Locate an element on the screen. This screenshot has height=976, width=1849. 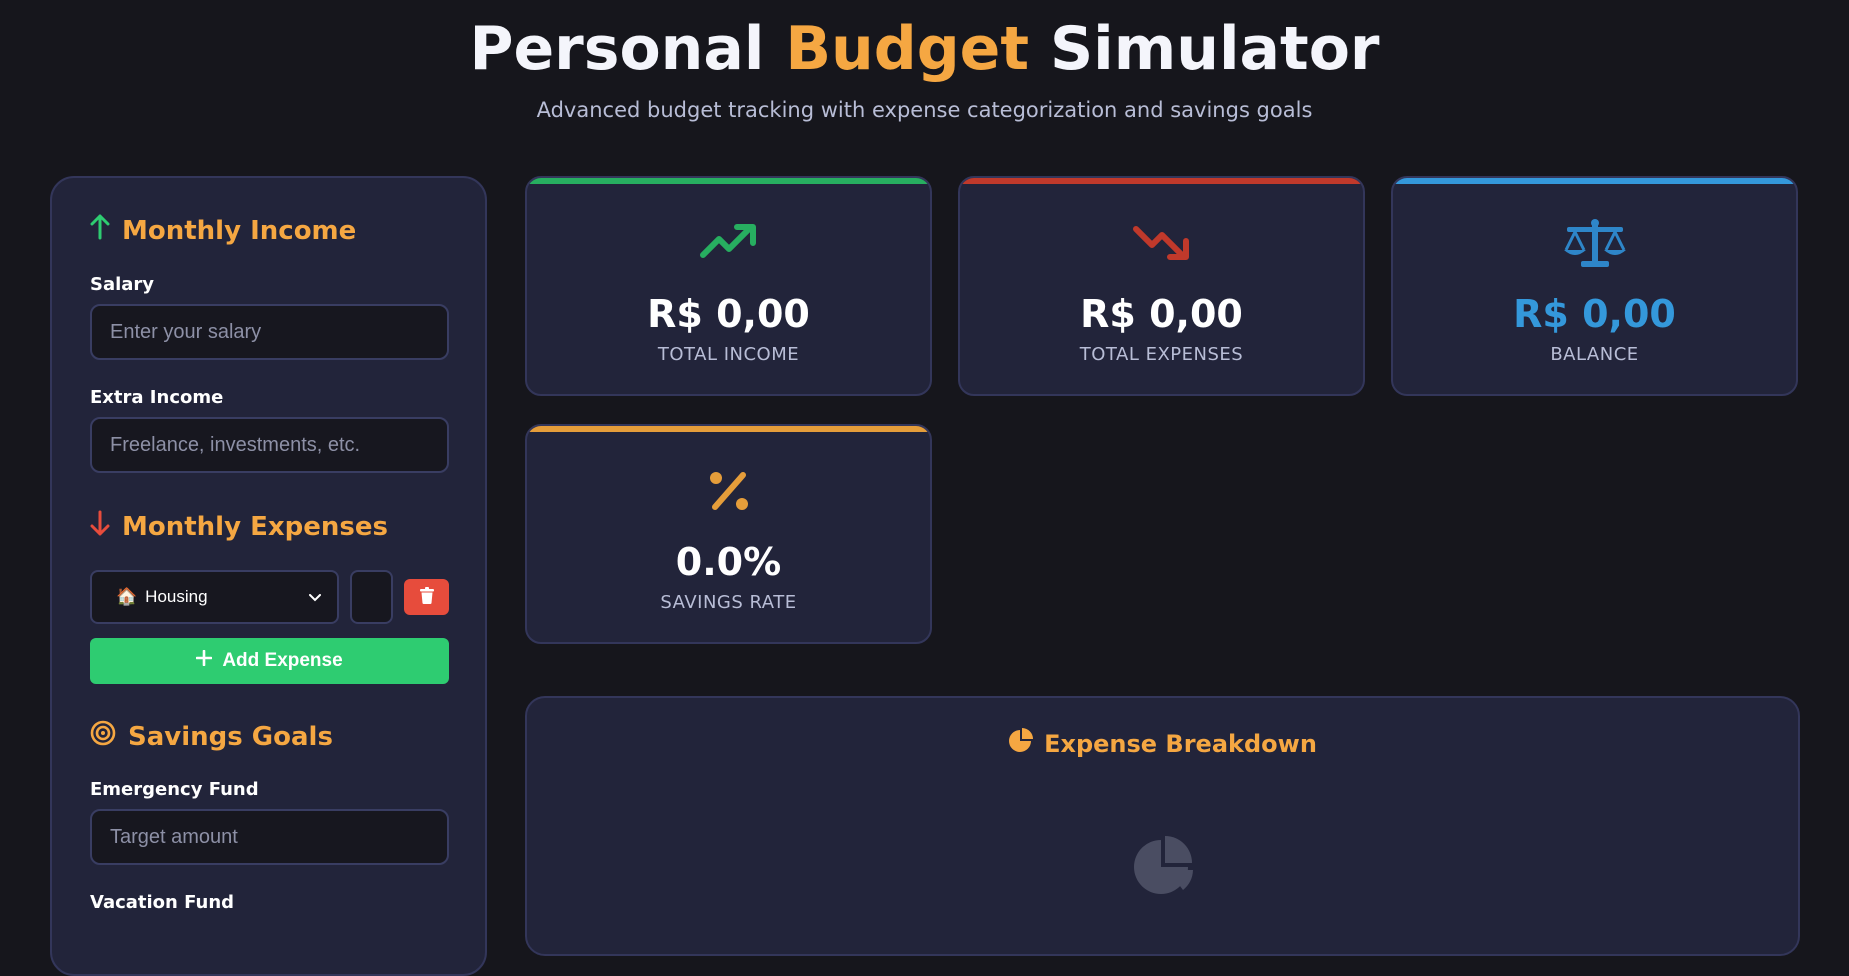
balance-value: R$ 0,00 is located at coordinates (1594, 314).